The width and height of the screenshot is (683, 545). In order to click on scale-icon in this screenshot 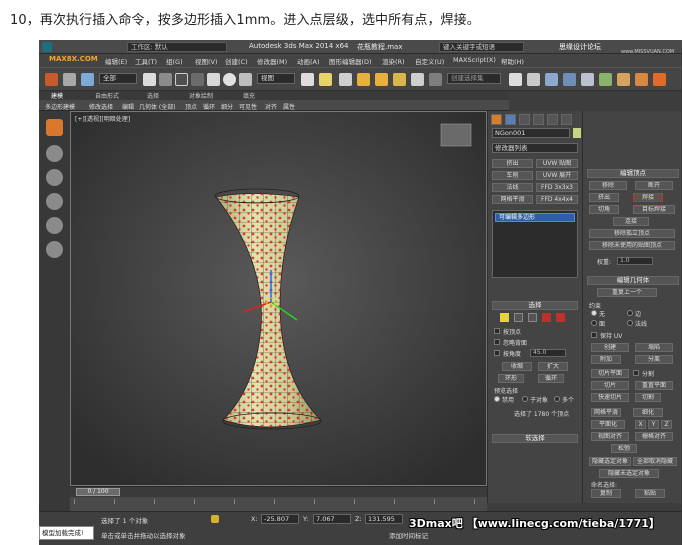, I will do `click(245, 79)`.